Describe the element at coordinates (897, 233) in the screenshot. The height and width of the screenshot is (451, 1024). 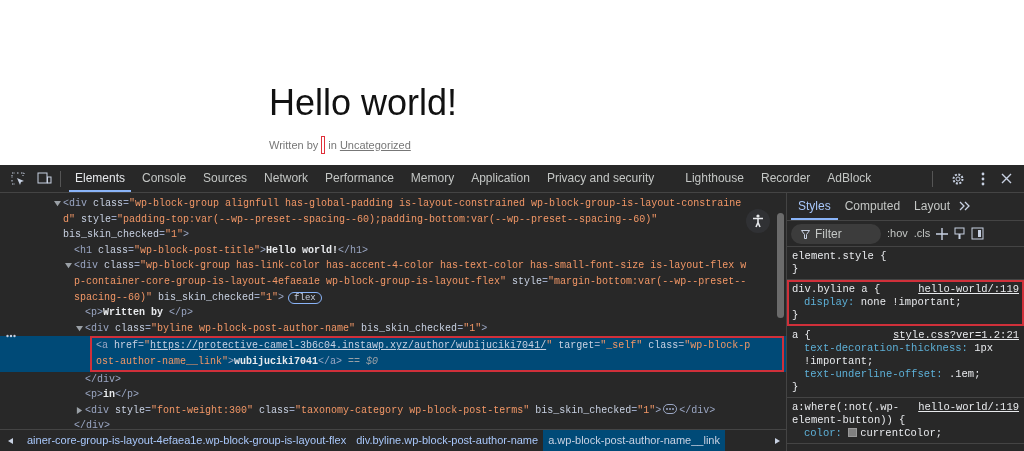
I see `filter-toggle: :hov` at that location.